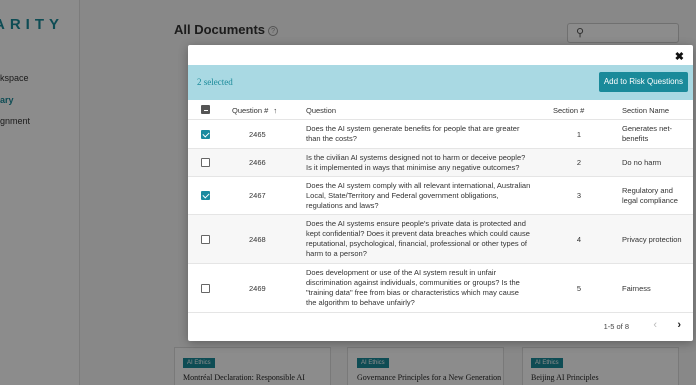  What do you see at coordinates (650, 195) in the screenshot?
I see `section-name: Regulatory and legal compliance` at bounding box center [650, 195].